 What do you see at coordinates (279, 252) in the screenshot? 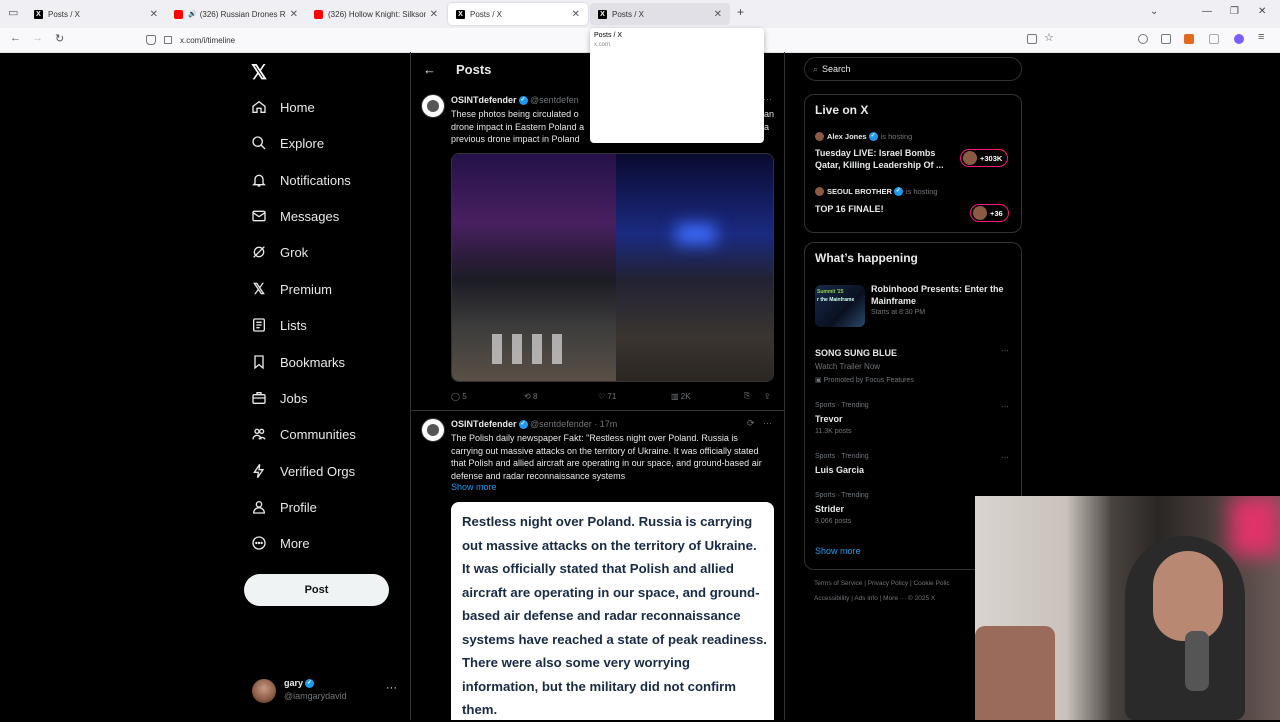
I see `nav-grok: Grok` at bounding box center [279, 252].